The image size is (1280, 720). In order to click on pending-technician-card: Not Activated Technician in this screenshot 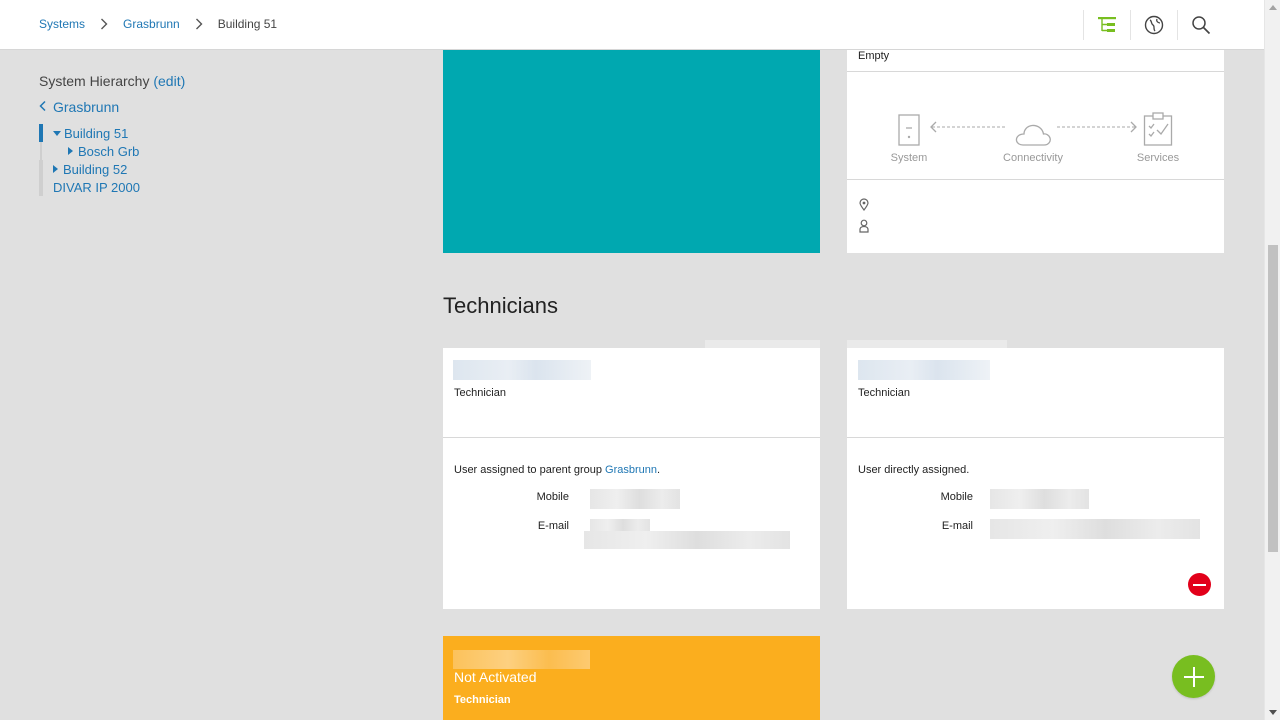, I will do `click(631, 678)`.